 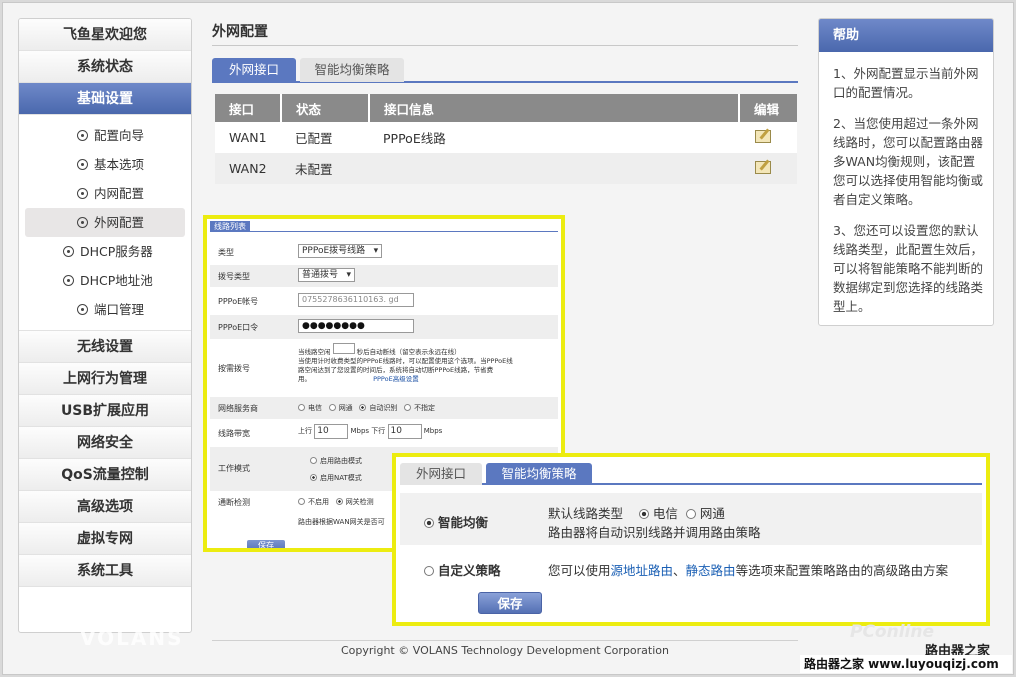 I want to click on form-row-bandwidth: 线路带宽 上行 10 Mbps 下行 10 Mbps, so click(x=330, y=431).